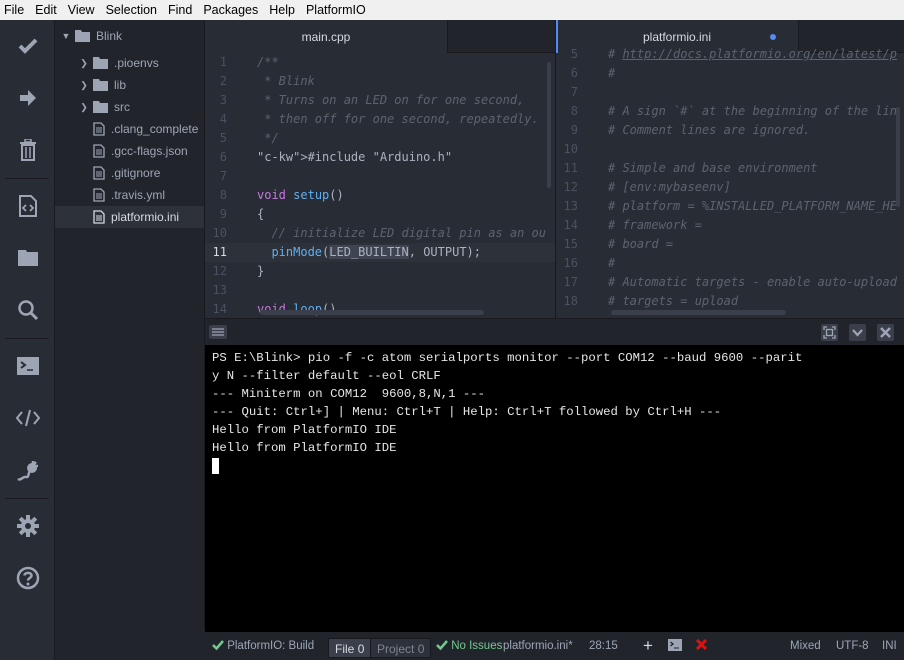 The width and height of the screenshot is (904, 660). I want to click on tab-title: platformio.ini, so click(677, 36).